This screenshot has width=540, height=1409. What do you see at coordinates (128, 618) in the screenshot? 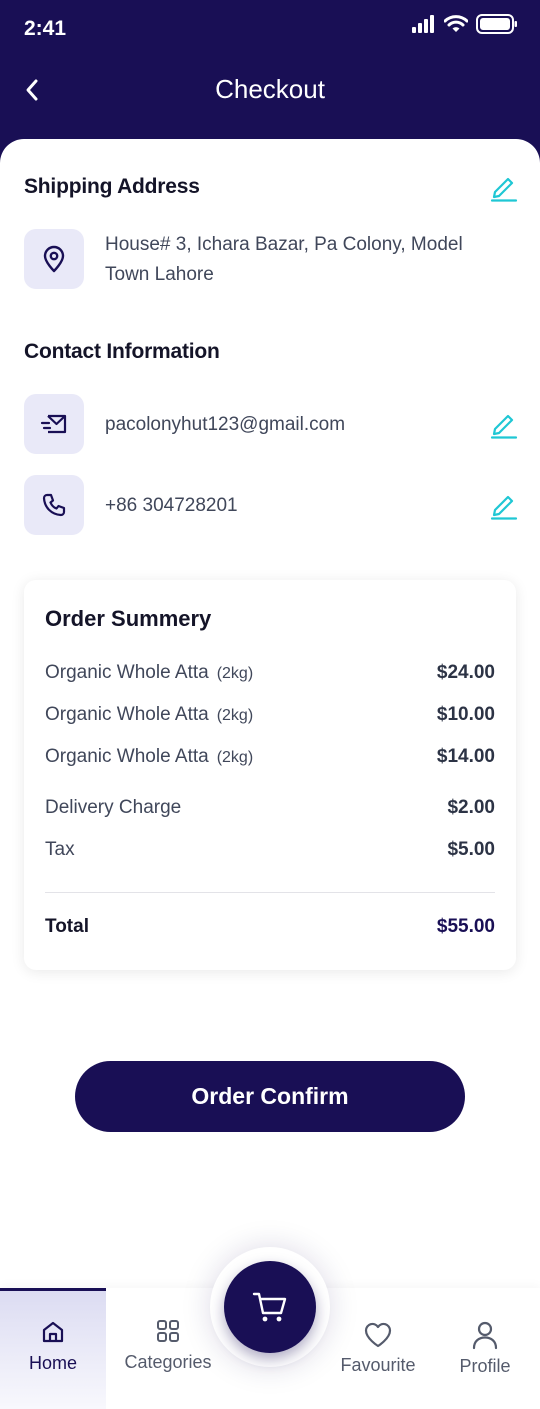
I see `order-summary-title: Order Summery` at bounding box center [128, 618].